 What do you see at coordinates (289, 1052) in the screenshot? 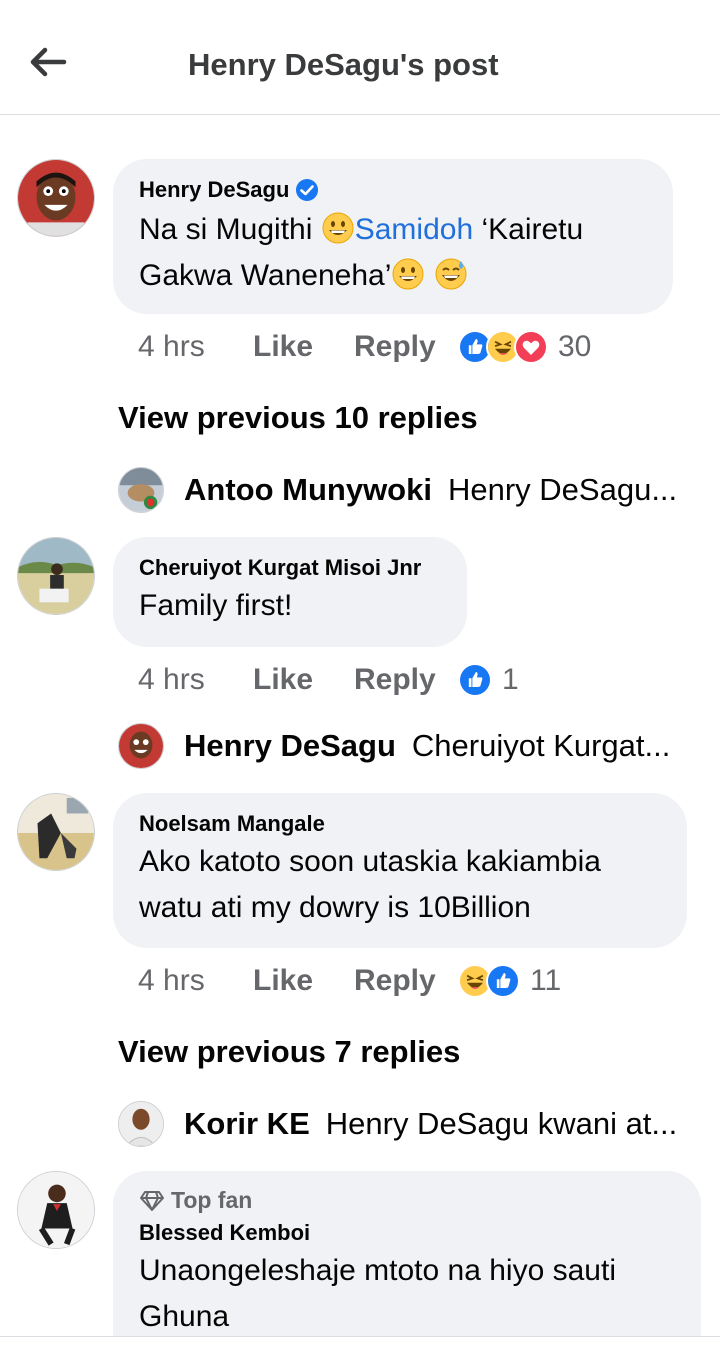
I see `view-previous-replies: View previous 7 replies` at bounding box center [289, 1052].